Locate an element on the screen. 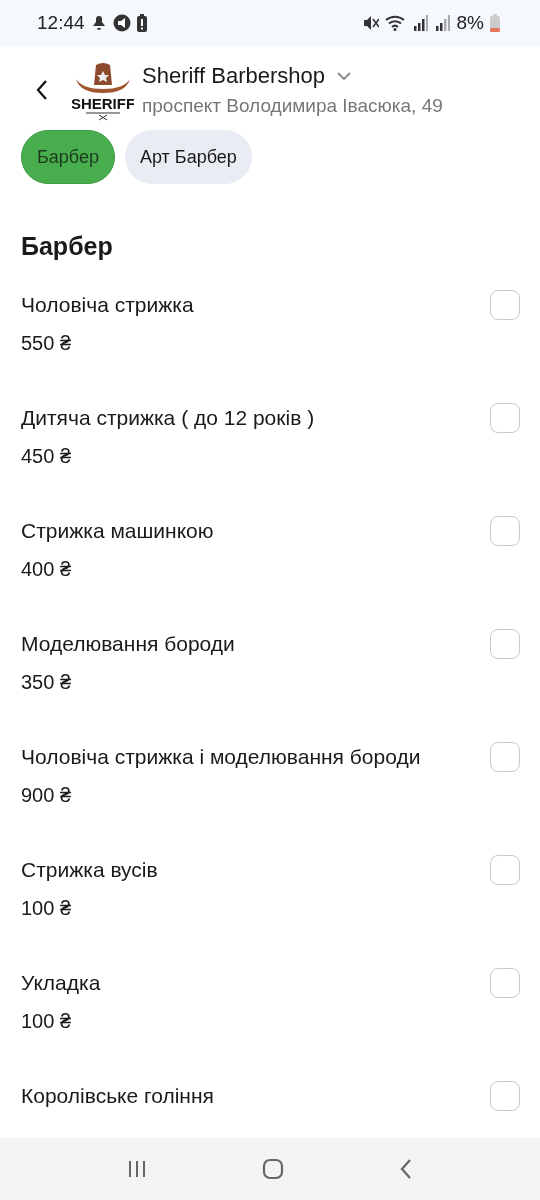  service-price: 550 ₴ is located at coordinates (47, 343).